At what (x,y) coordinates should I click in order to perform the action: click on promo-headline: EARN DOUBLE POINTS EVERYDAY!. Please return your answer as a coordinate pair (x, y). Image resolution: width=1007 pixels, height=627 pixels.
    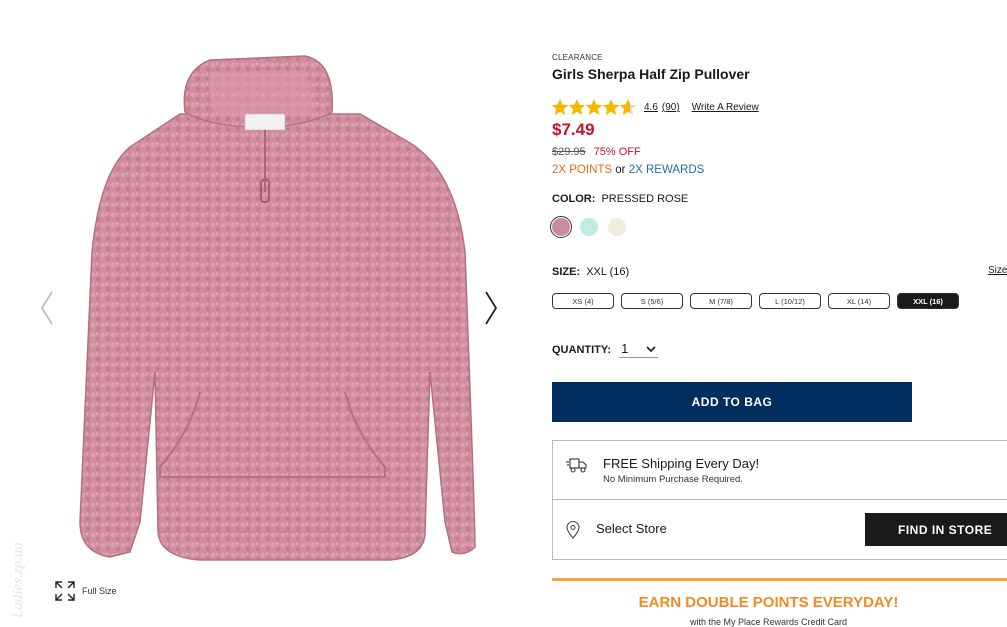
    Looking at the image, I should click on (768, 602).